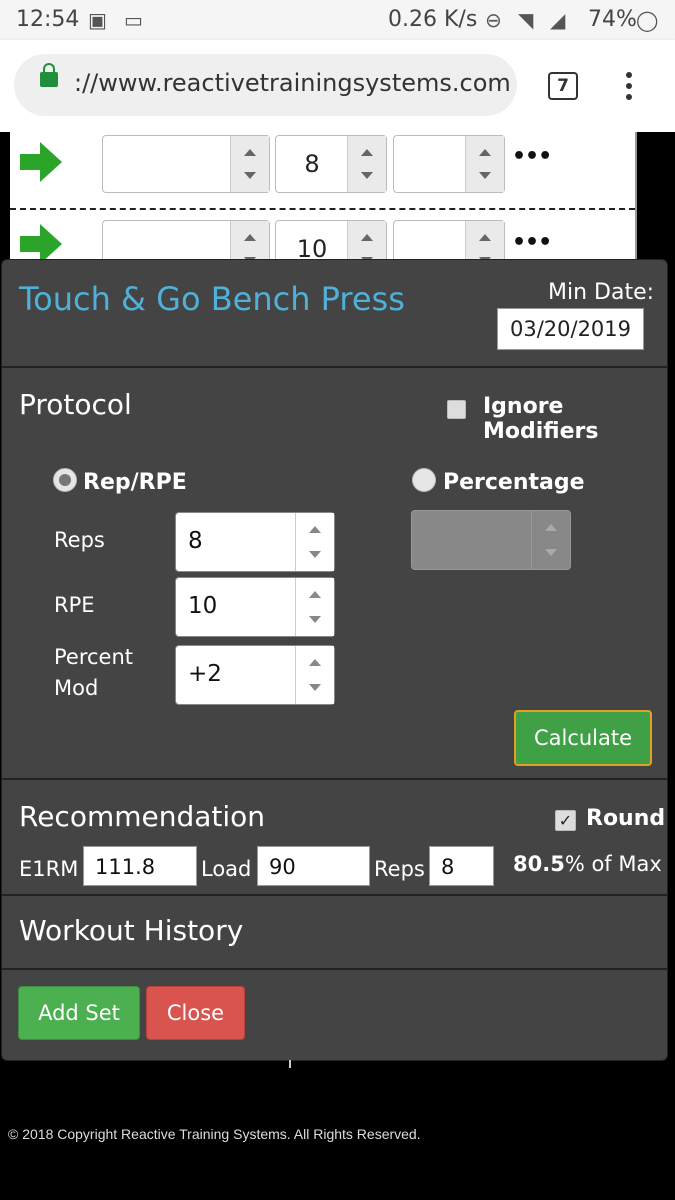 Image resolution: width=675 pixels, height=1200 pixels. What do you see at coordinates (140, 866) in the screenshot?
I see `e1rm-field: 111.8` at bounding box center [140, 866].